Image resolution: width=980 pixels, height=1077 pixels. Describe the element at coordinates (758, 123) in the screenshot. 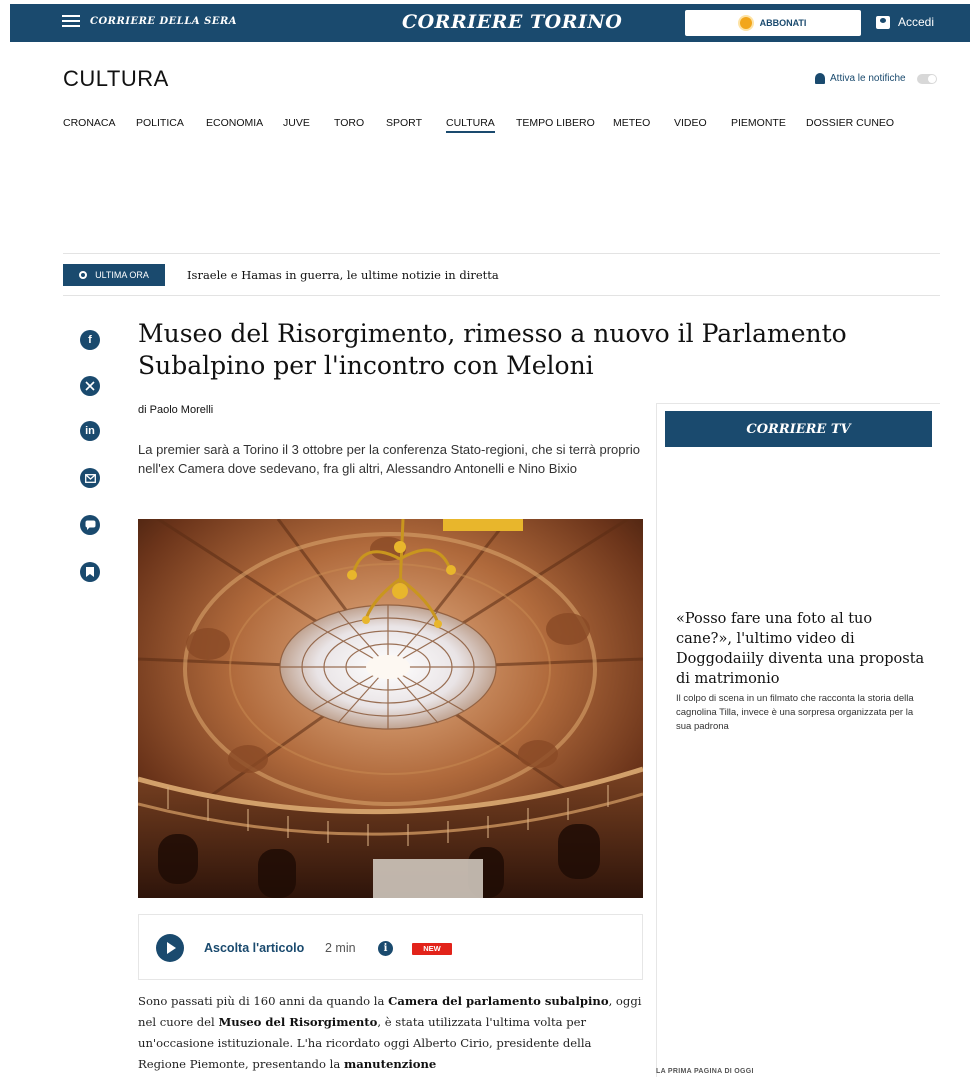

I see `nav-item-piemonte: PIEMONTE` at that location.